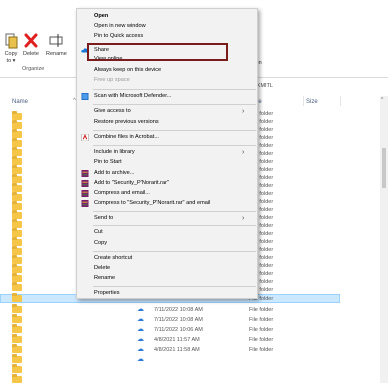 This screenshot has height=383, width=388. Describe the element at coordinates (177, 350) in the screenshot. I see `file-date: 4/8/2021 11:58 AM` at that location.